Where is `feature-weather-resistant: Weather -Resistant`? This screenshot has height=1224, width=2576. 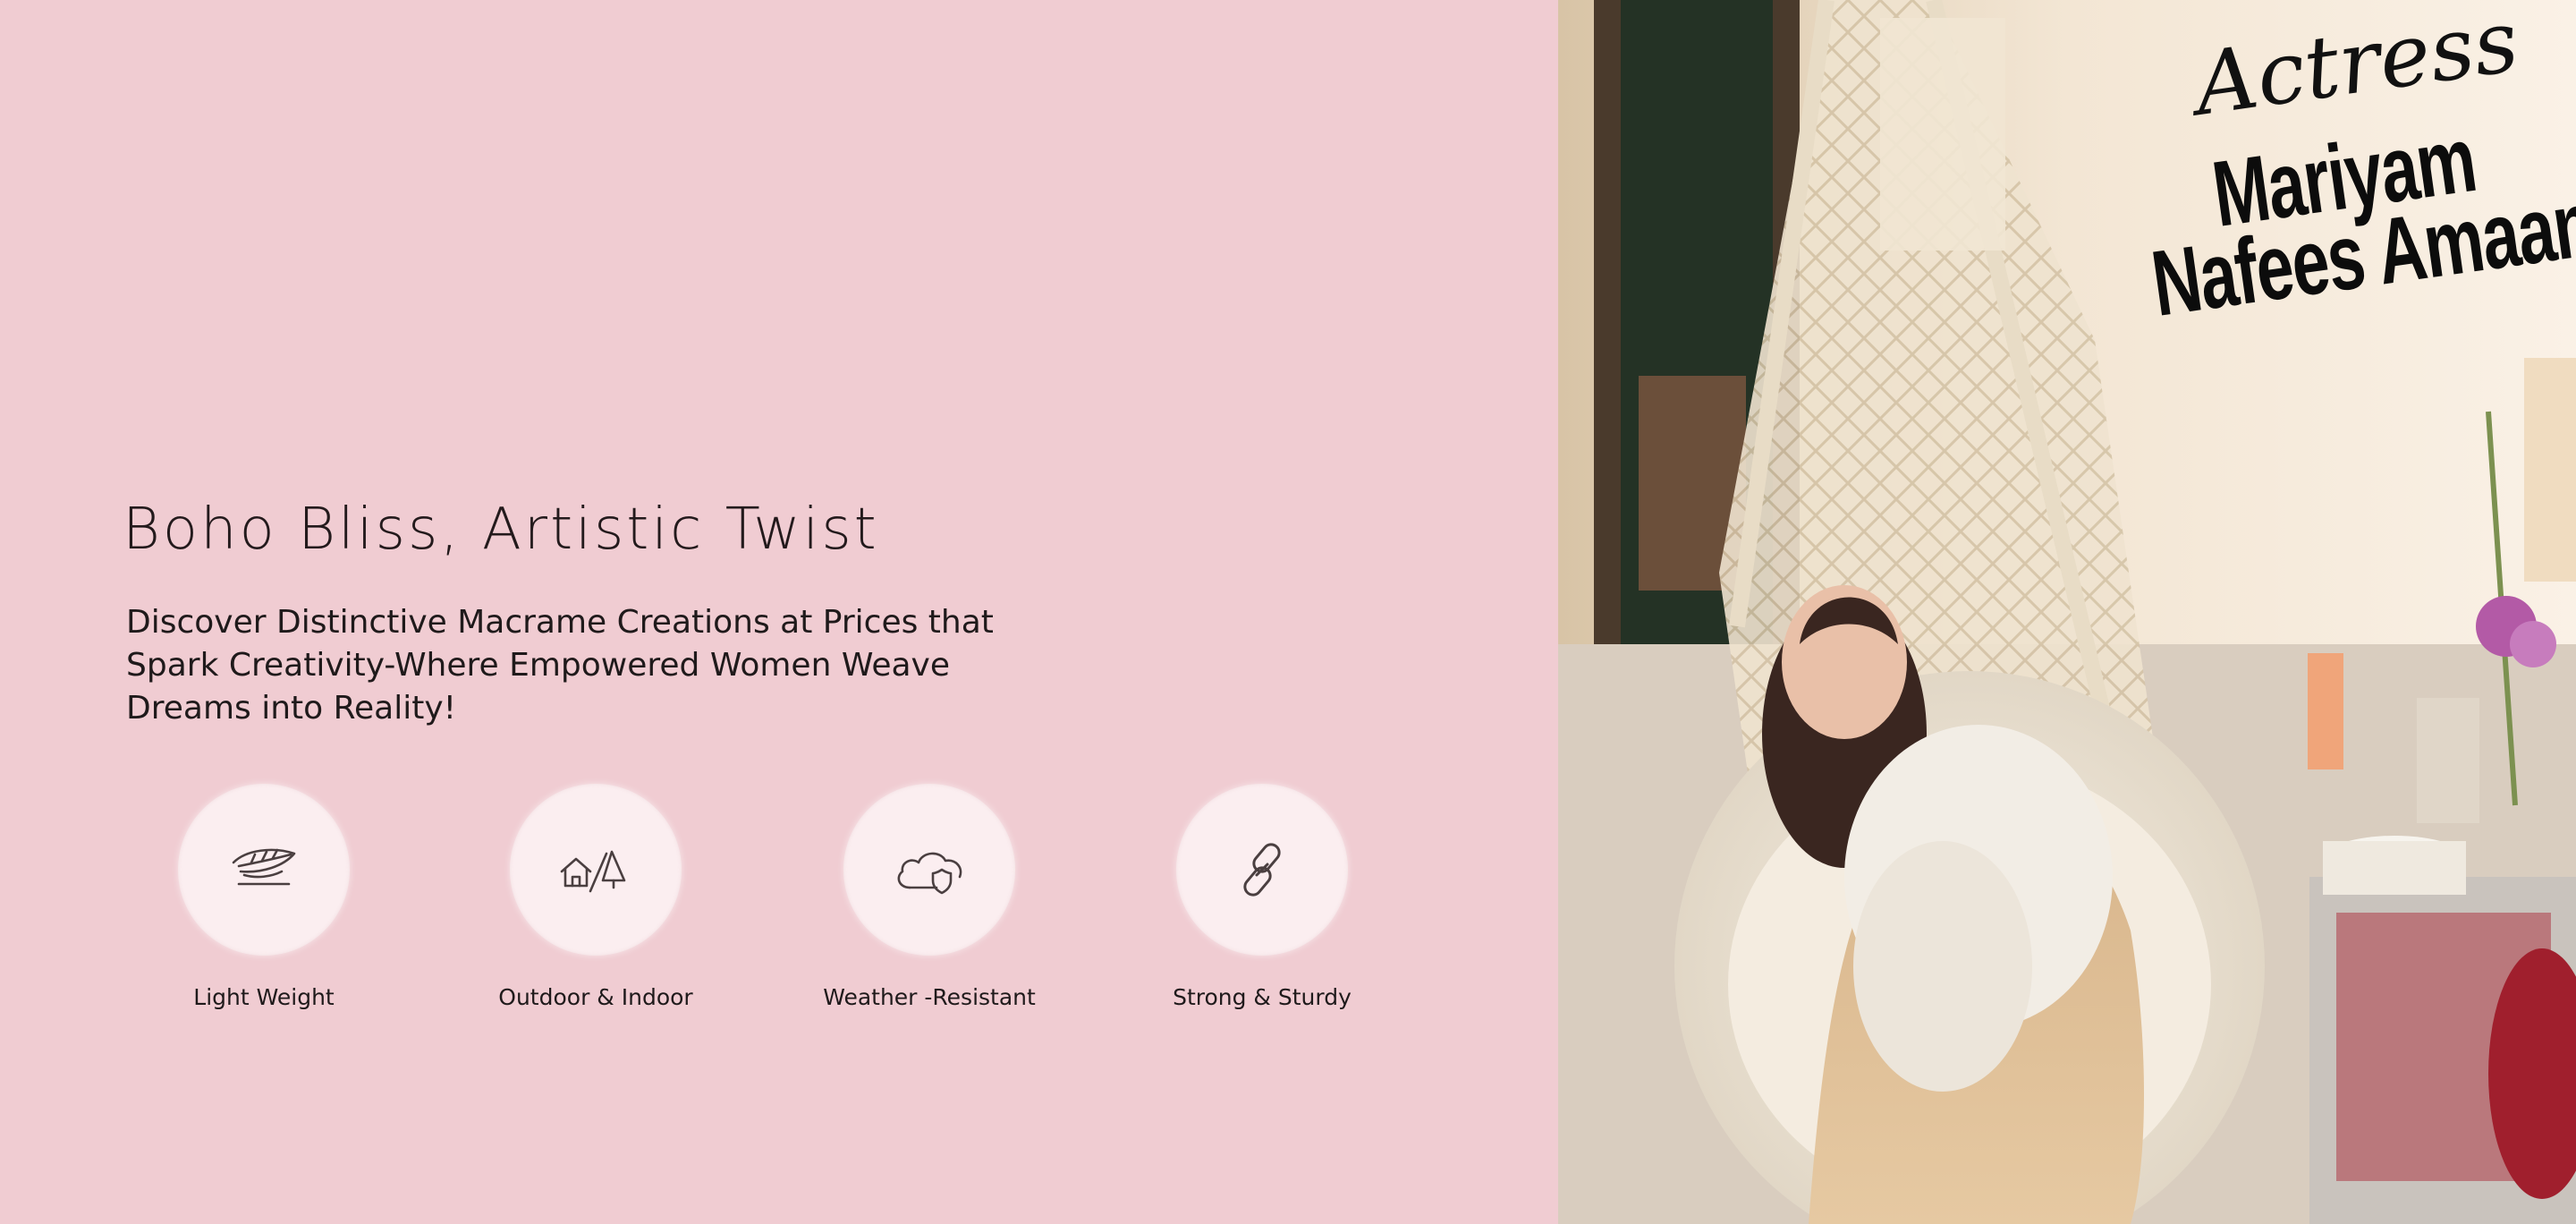
feature-weather-resistant: Weather -Resistant is located at coordinates (929, 897).